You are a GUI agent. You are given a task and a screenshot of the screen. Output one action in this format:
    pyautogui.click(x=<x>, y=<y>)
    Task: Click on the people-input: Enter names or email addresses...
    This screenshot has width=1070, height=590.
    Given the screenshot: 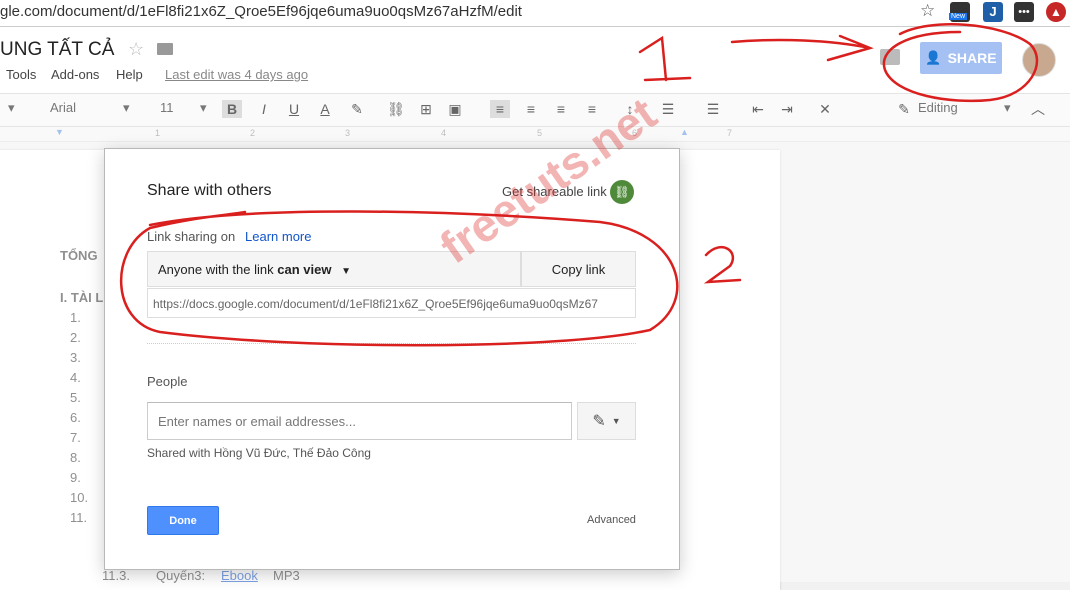 What is the action you would take?
    pyautogui.click(x=359, y=421)
    